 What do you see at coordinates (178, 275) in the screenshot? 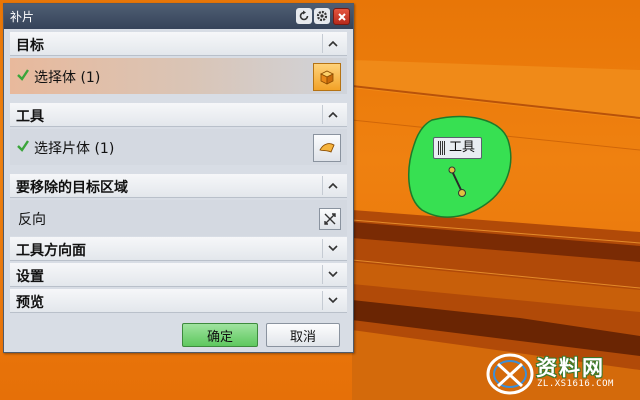
I see `section-settings-header: 设置` at bounding box center [178, 275].